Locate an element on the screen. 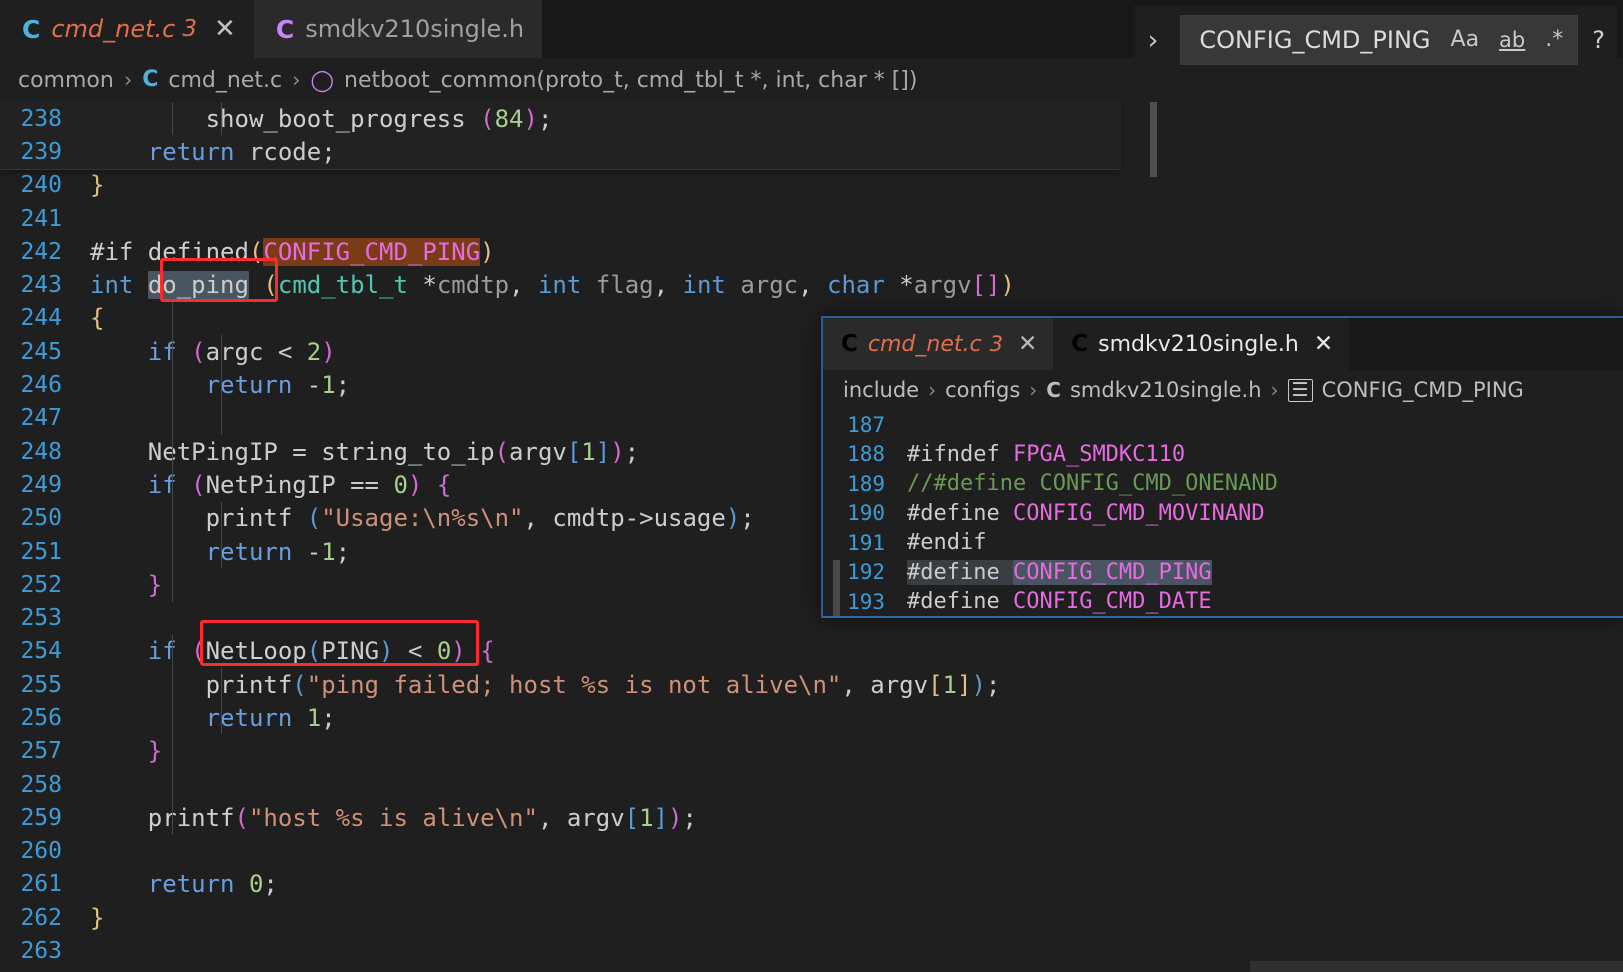 Image resolution: width=1623 pixels, height=972 pixels. find-input: CONFIG_CMD_PING Aa ab .* is located at coordinates (1379, 40).